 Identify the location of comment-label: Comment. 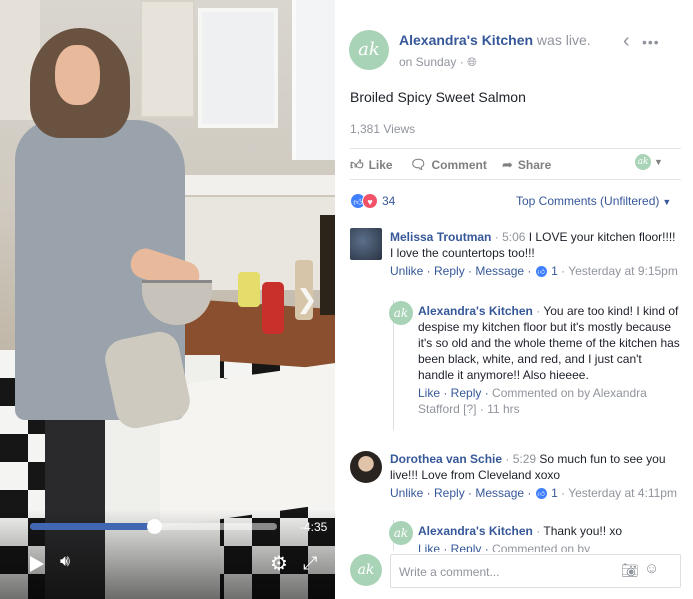
(459, 165).